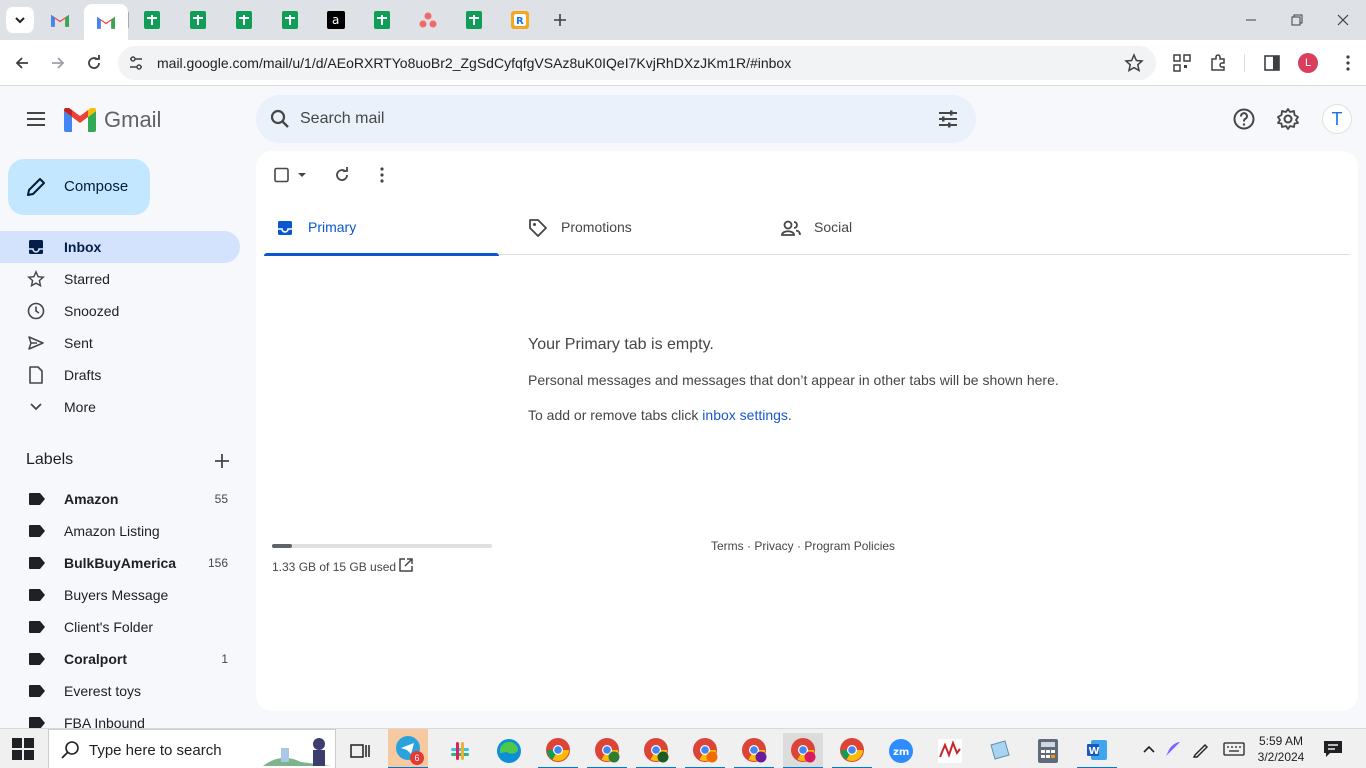  Describe the element at coordinates (120, 531) in the screenshot. I see `label-item: Amazon Listing` at that location.